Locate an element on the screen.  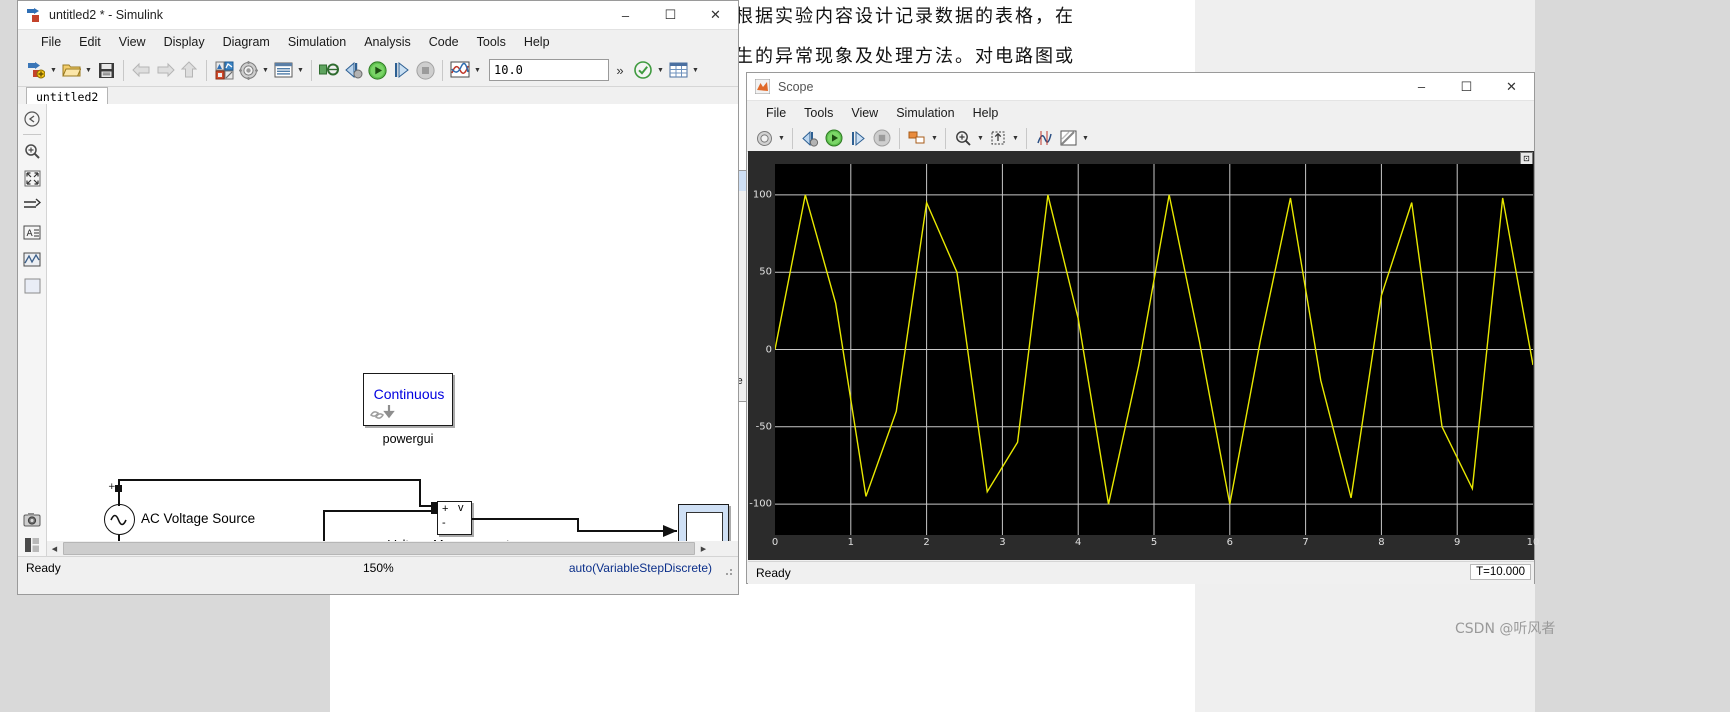
scope-menu-tools: Tools is located at coordinates (818, 113).